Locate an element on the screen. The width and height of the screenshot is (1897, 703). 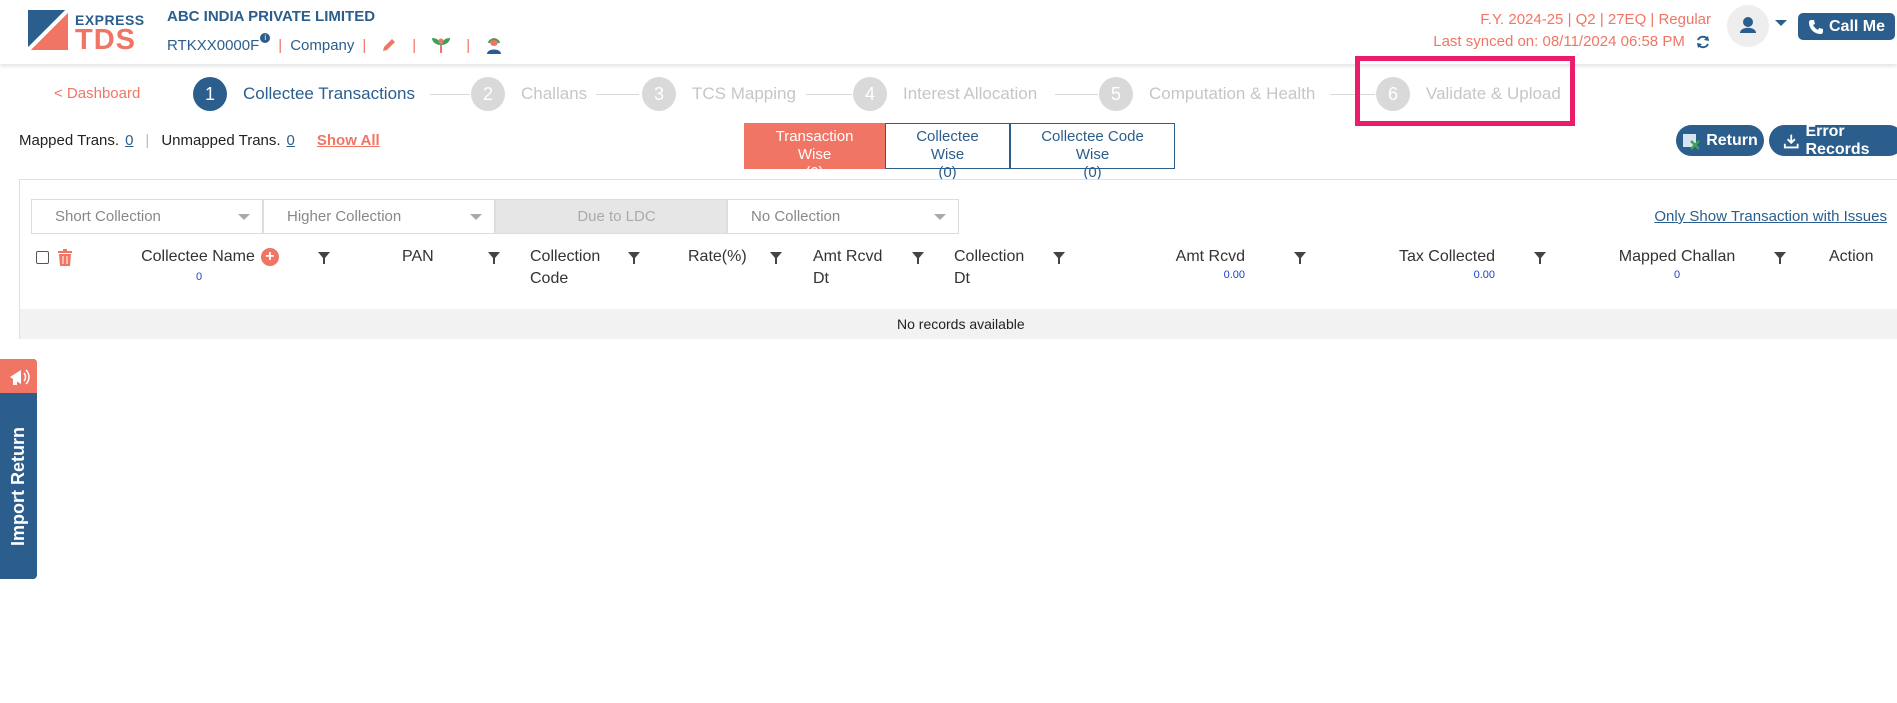
return-excel-icon is located at coordinates (1692, 141).